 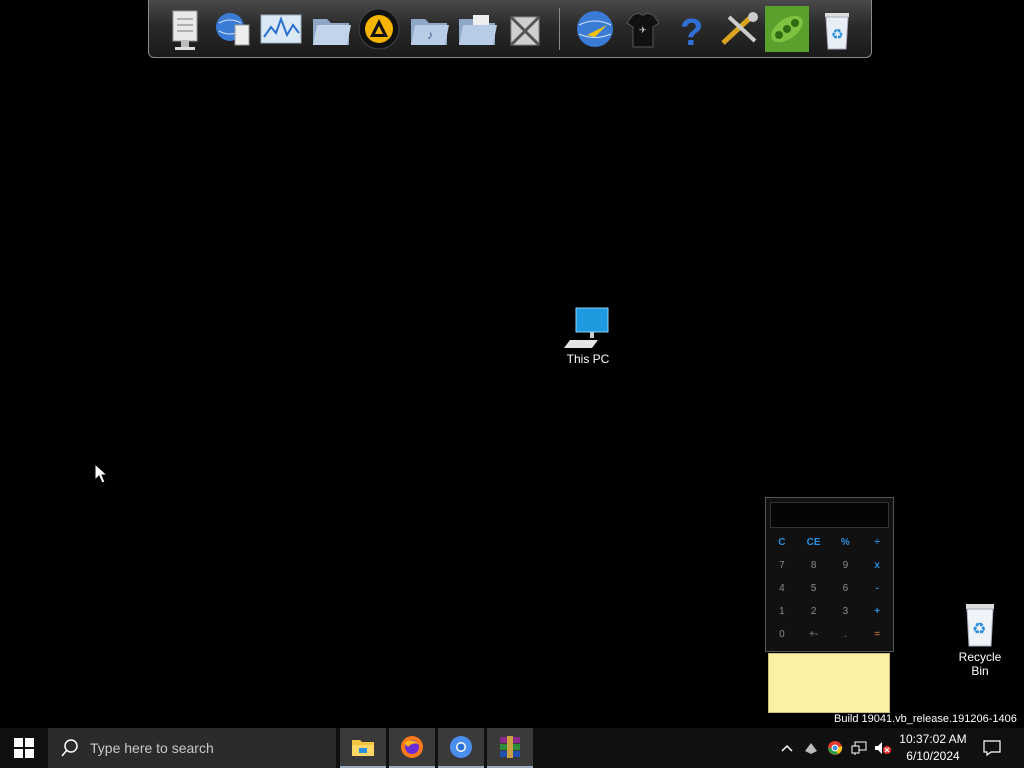 What do you see at coordinates (525, 29) in the screenshot?
I see `tools-icon` at bounding box center [525, 29].